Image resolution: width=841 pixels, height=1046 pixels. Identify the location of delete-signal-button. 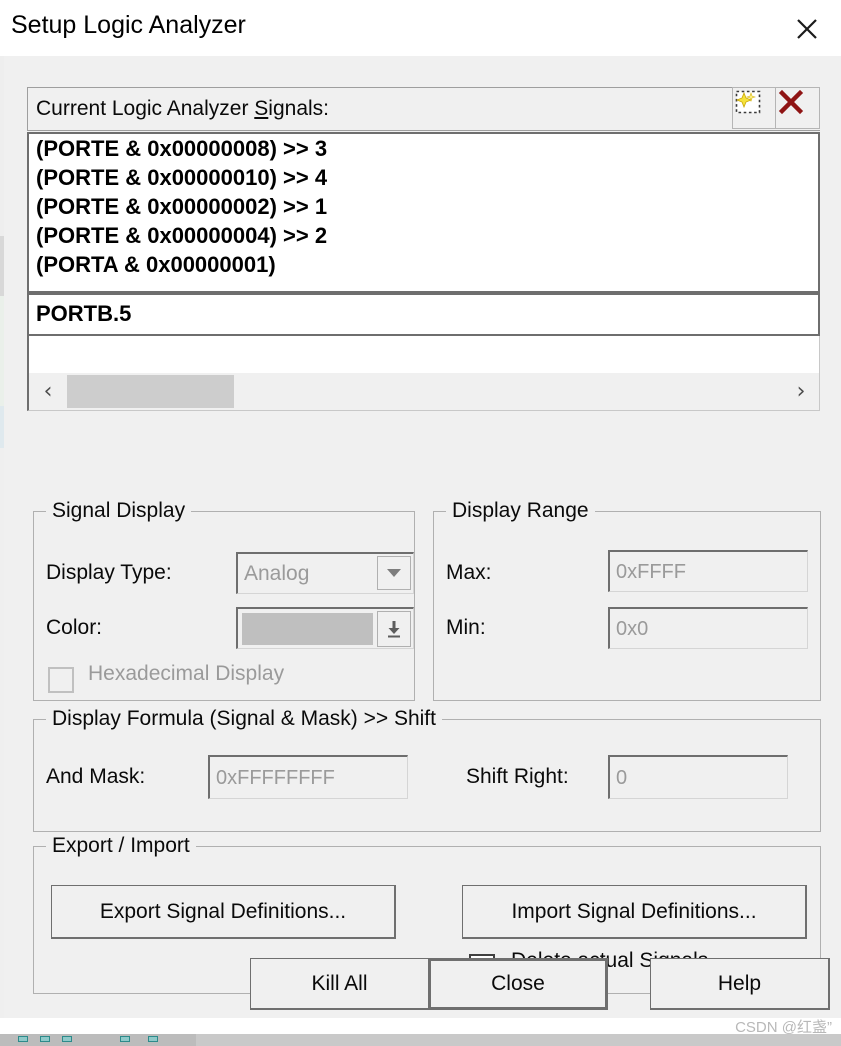
(798, 108).